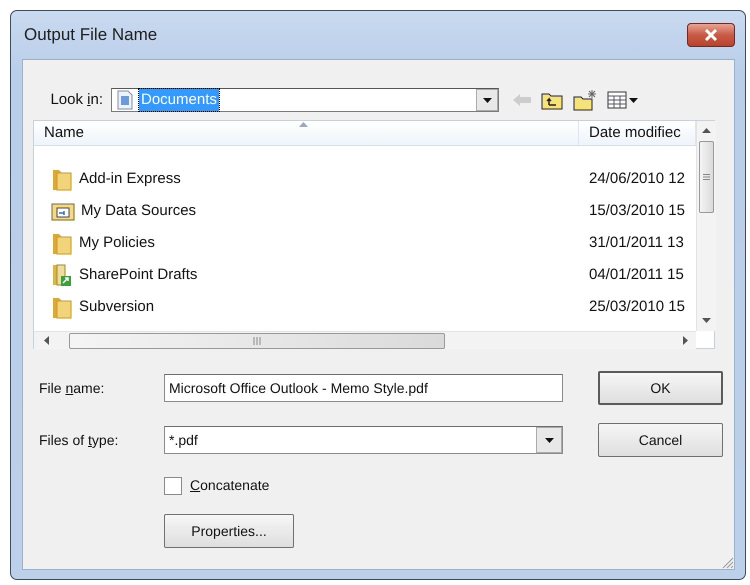  What do you see at coordinates (623, 100) in the screenshot?
I see `view-menu-icon` at bounding box center [623, 100].